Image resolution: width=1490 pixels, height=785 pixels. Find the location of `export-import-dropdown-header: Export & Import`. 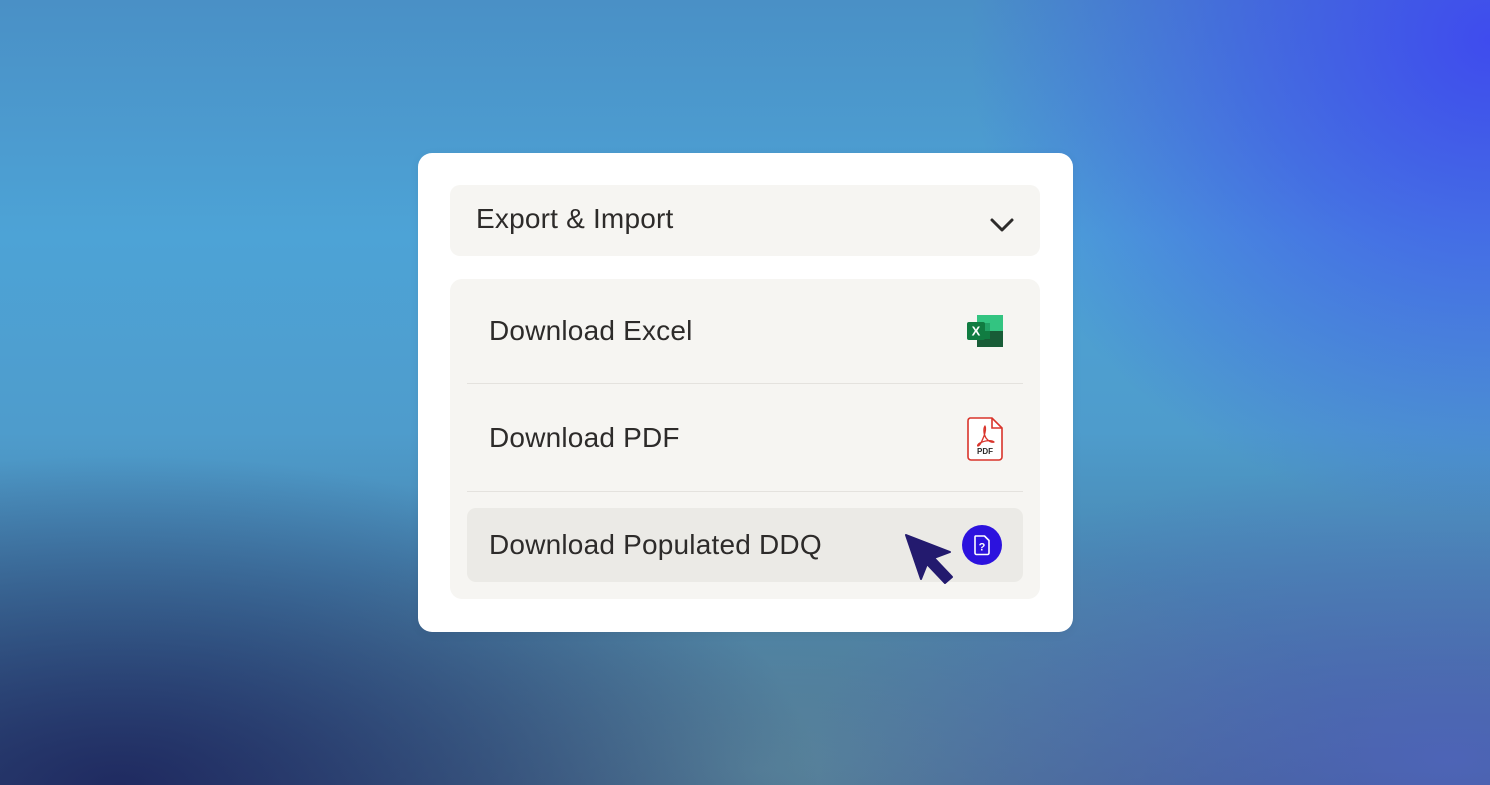

export-import-dropdown-header: Export & Import is located at coordinates (745, 220).